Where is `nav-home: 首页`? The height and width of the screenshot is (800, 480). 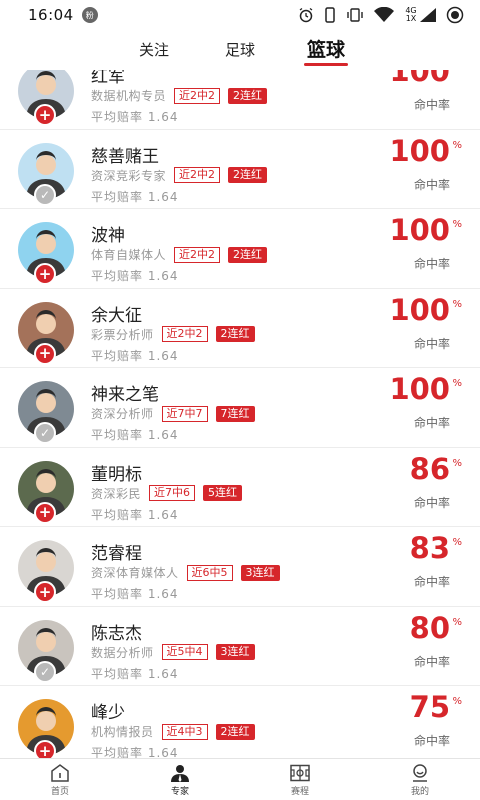
nav-home: 首页 is located at coordinates (60, 779).